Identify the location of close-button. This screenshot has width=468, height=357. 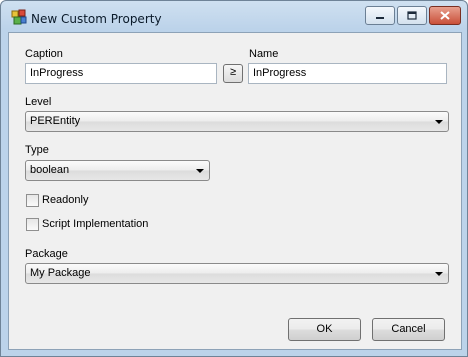
(445, 15).